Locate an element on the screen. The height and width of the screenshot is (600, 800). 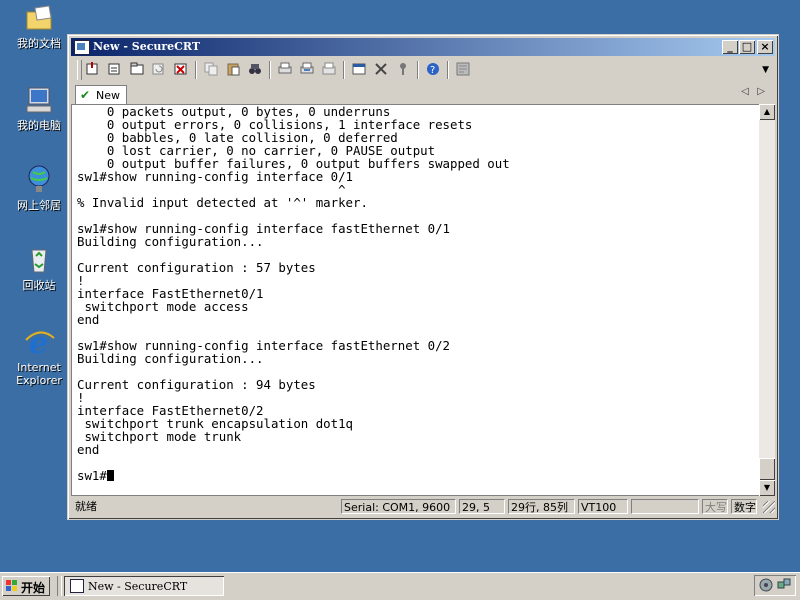
desktop-icon-label: 网上邻居 is located at coordinates (39, 205).